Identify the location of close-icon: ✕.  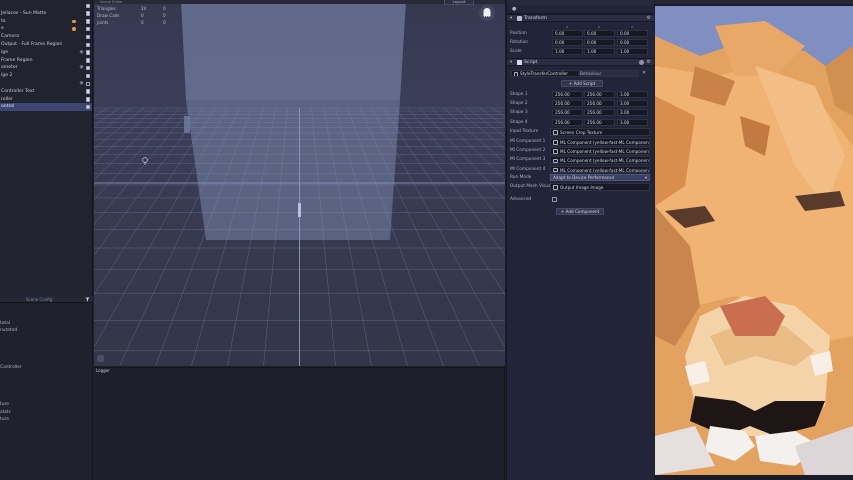
(644, 73).